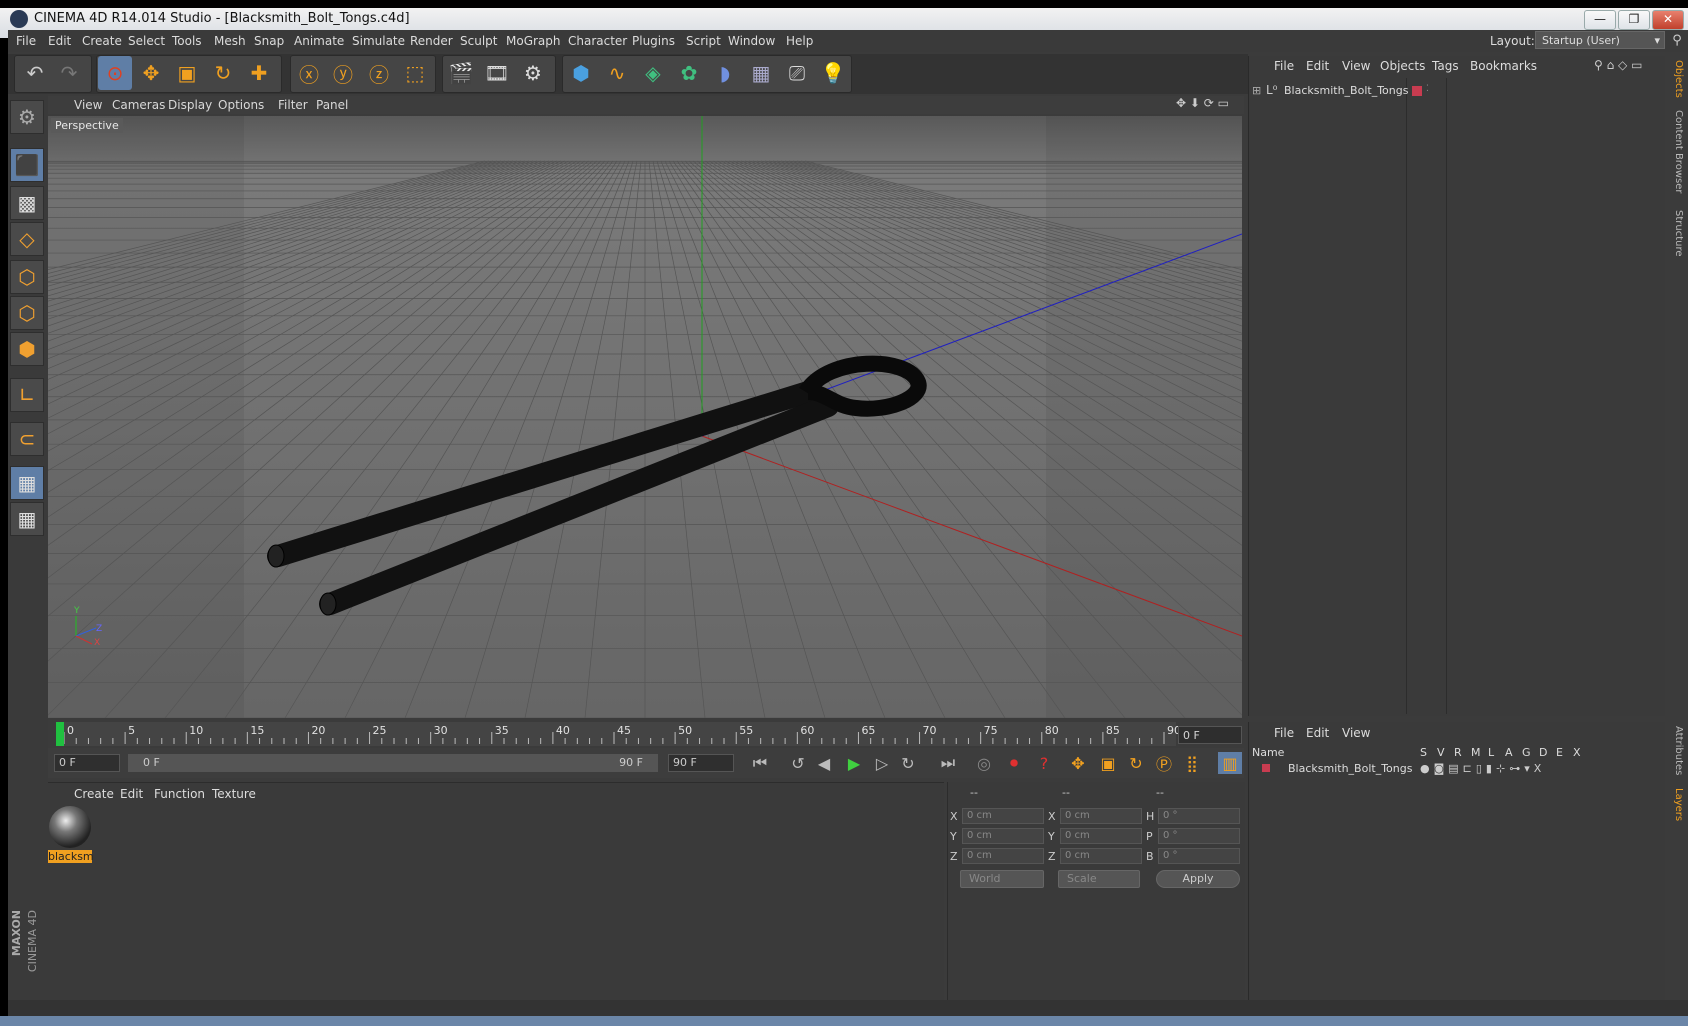 Image resolution: width=1688 pixels, height=1026 pixels. I want to click on axis-mode-icon: ∟, so click(27, 395).